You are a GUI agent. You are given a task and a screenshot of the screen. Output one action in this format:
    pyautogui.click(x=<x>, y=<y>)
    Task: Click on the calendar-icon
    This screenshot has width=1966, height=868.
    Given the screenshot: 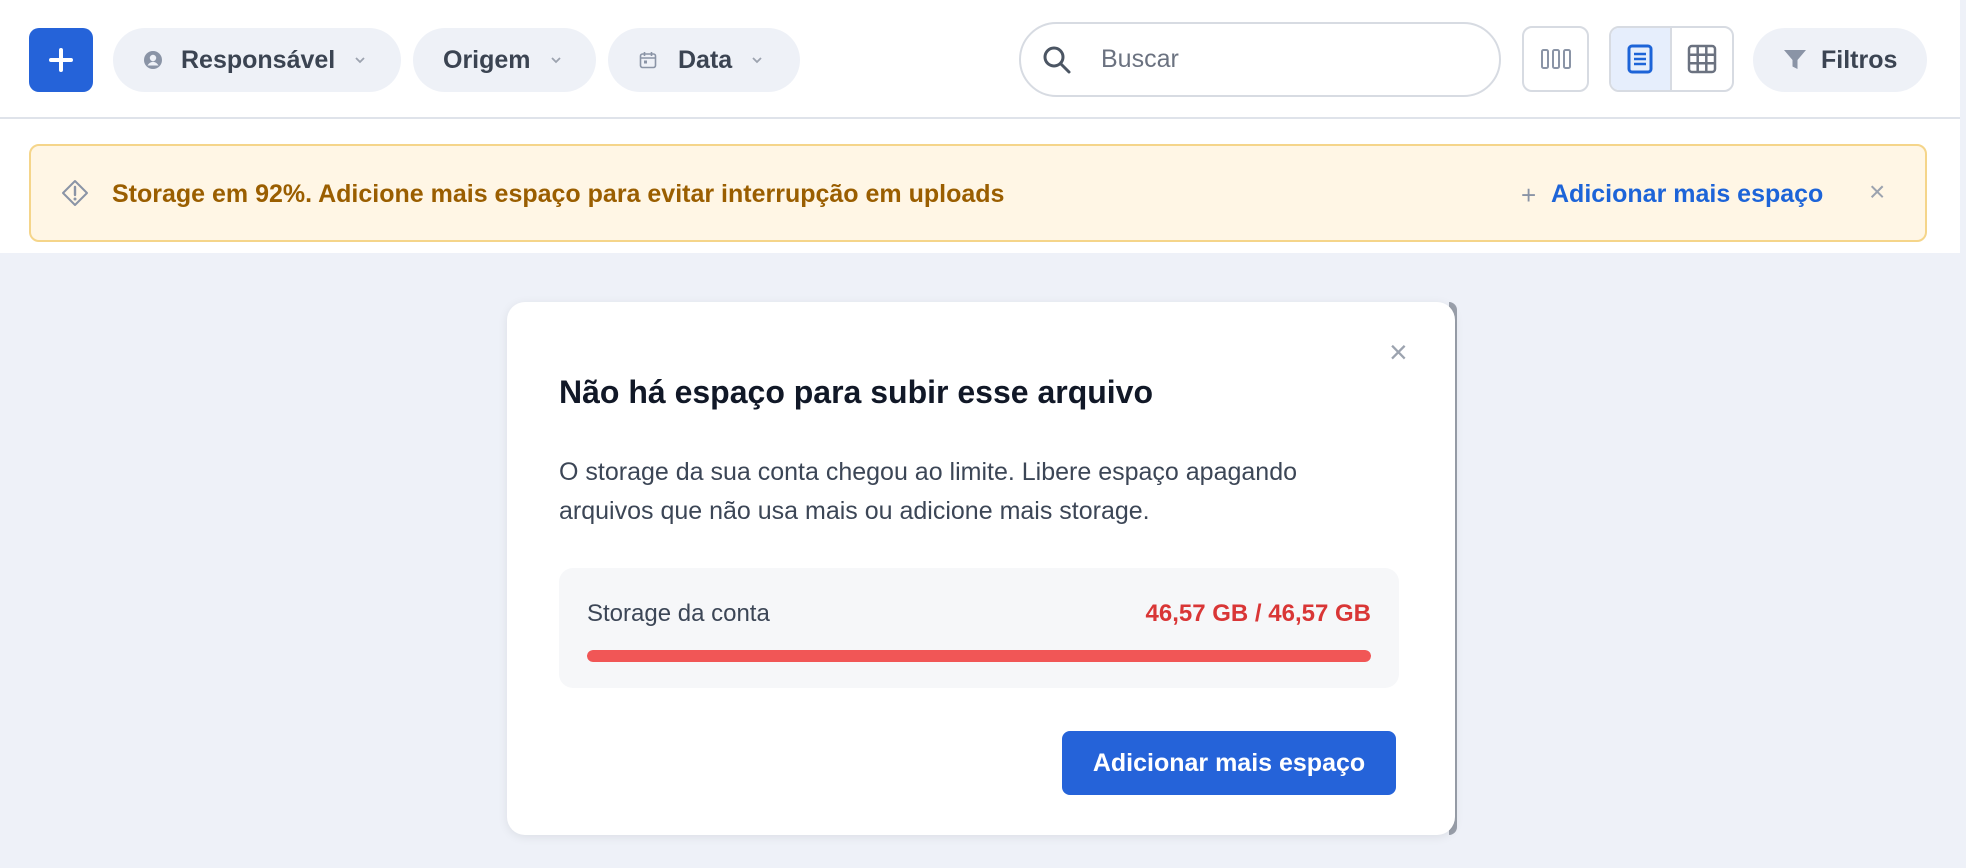 What is the action you would take?
    pyautogui.click(x=648, y=60)
    